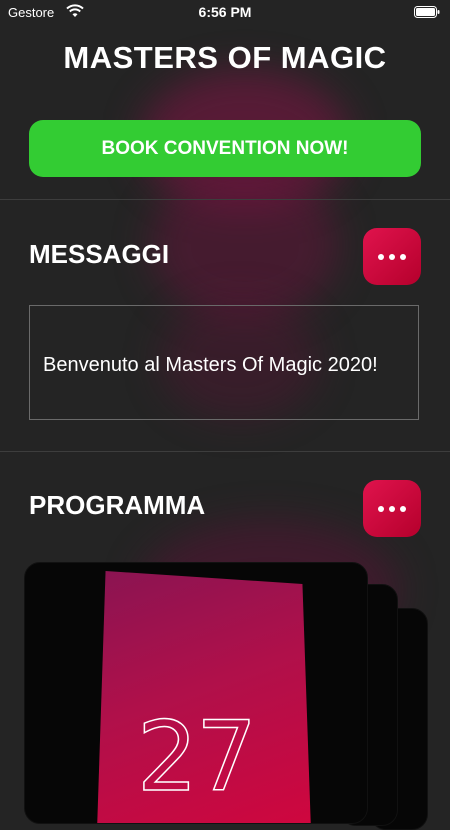 This screenshot has height=830, width=450. I want to click on message-card: Benvenuto al Masters Of Magic 2020!, so click(224, 362).